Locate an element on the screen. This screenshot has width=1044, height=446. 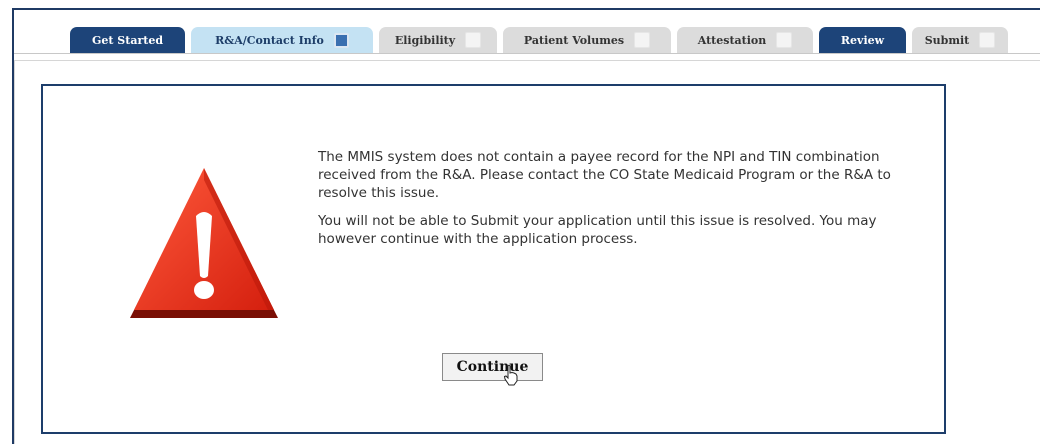
warning-icon is located at coordinates (204, 243).